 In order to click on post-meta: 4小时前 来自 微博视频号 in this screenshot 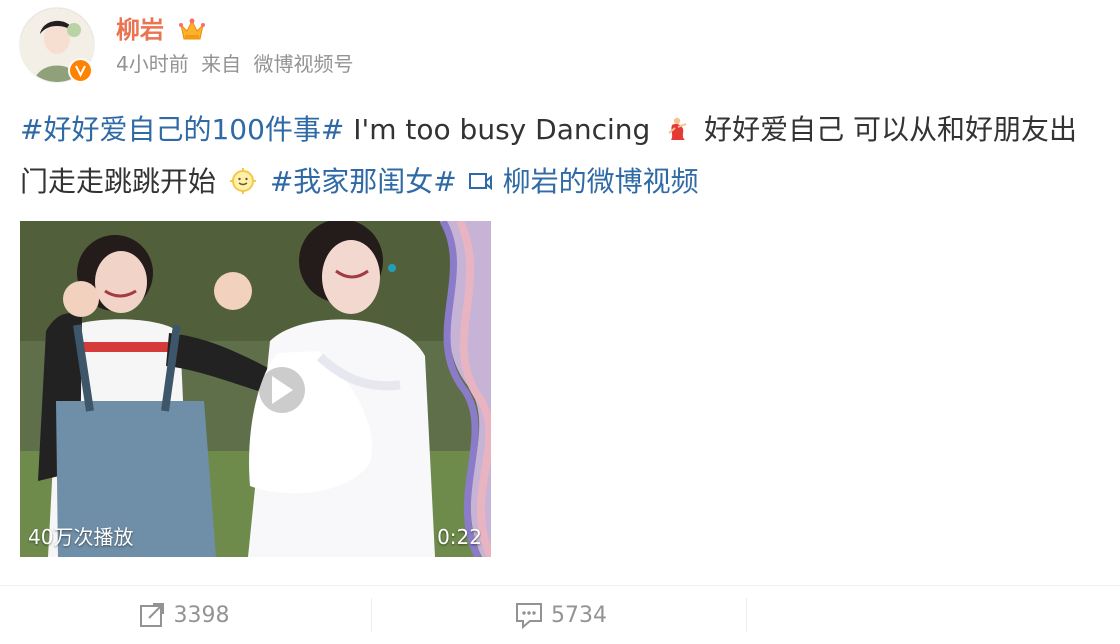, I will do `click(237, 64)`.